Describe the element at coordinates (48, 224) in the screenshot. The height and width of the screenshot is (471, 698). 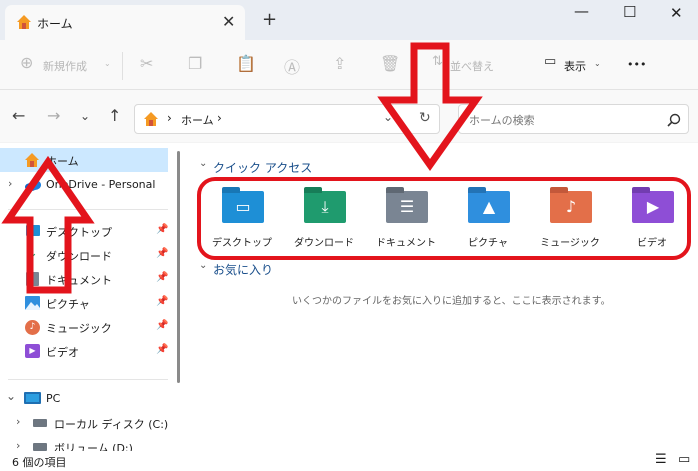
I see `annotation-arrow-up` at that location.